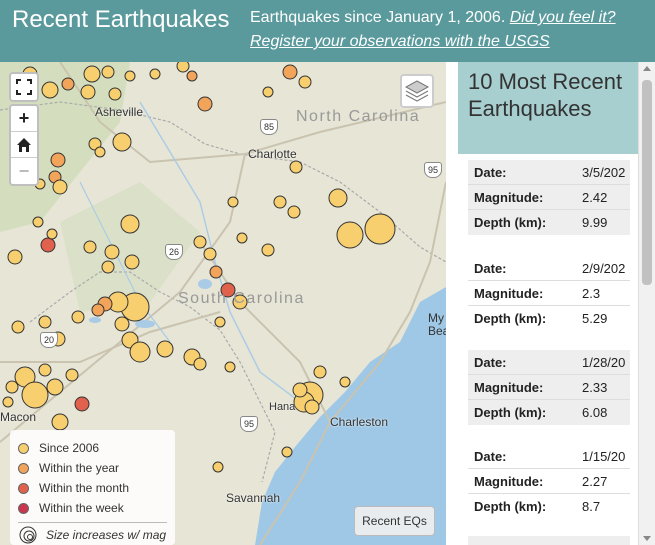 This screenshot has width=655, height=545. What do you see at coordinates (604, 172) in the screenshot?
I see `quake-date: 3/5/202` at bounding box center [604, 172].